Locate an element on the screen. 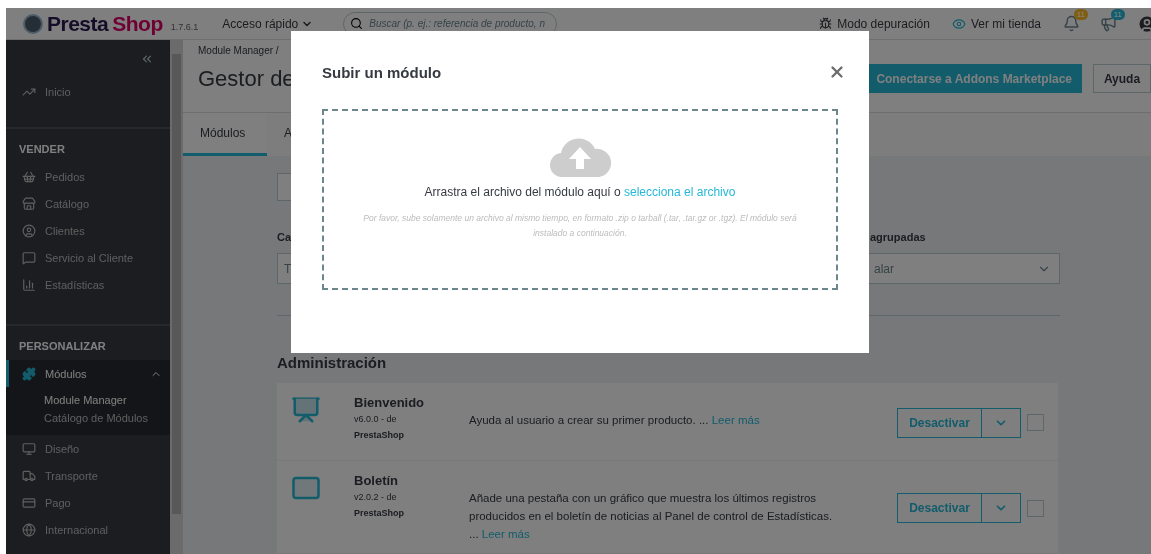 The width and height of the screenshot is (1151, 554). sidebar-item: Internacional is located at coordinates (88, 529).